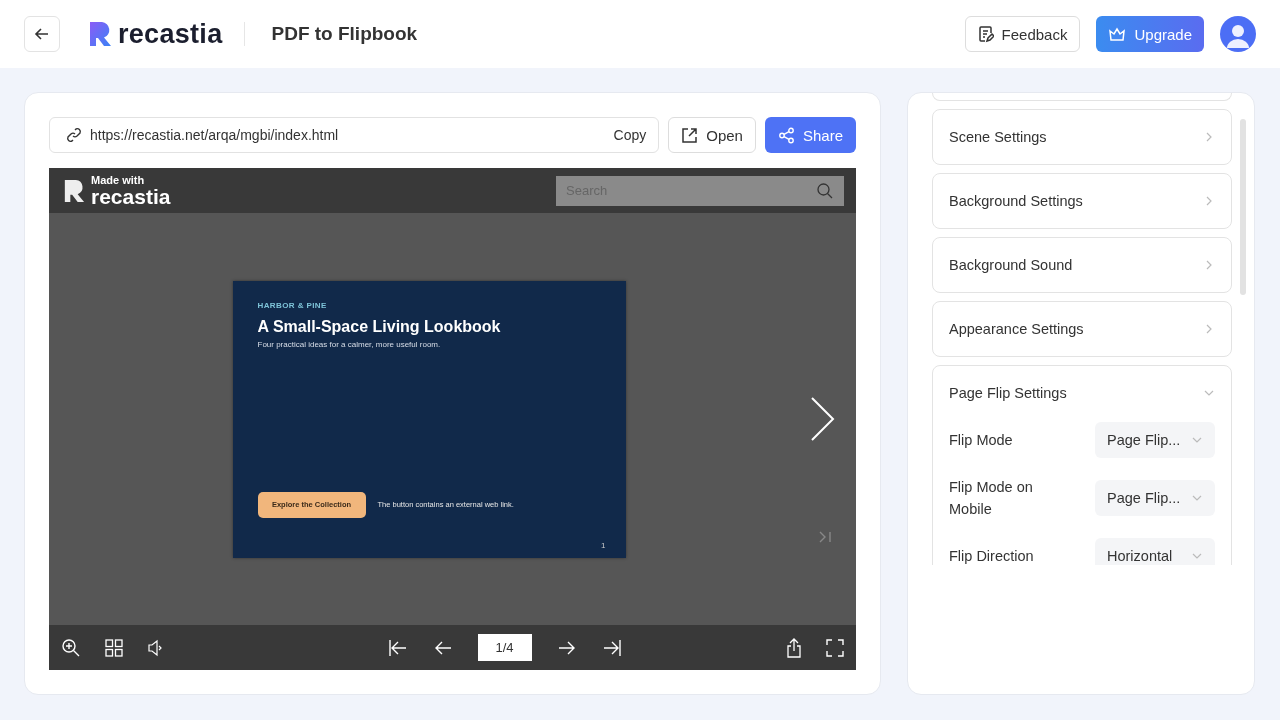 This screenshot has width=1280, height=720. Describe the element at coordinates (42, 34) in the screenshot. I see `back-button` at that location.